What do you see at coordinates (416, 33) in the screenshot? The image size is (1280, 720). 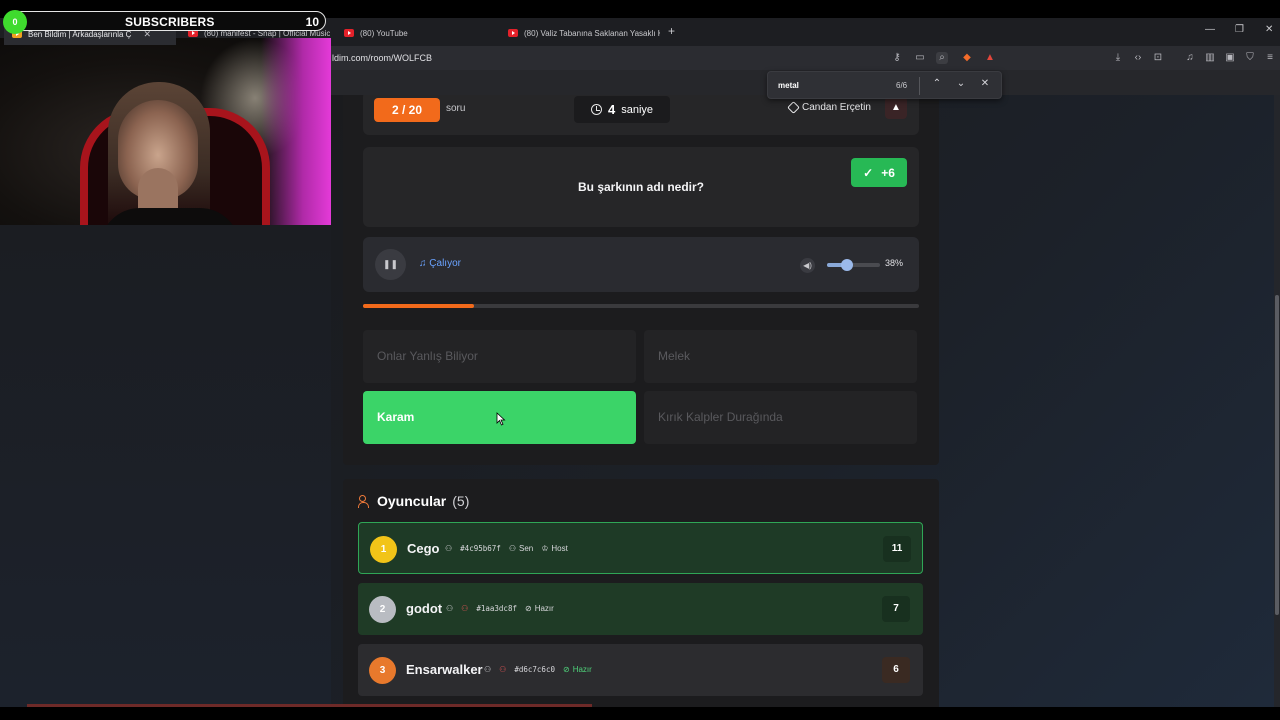 I see `tab-youtube: (80) YouTube` at bounding box center [416, 33].